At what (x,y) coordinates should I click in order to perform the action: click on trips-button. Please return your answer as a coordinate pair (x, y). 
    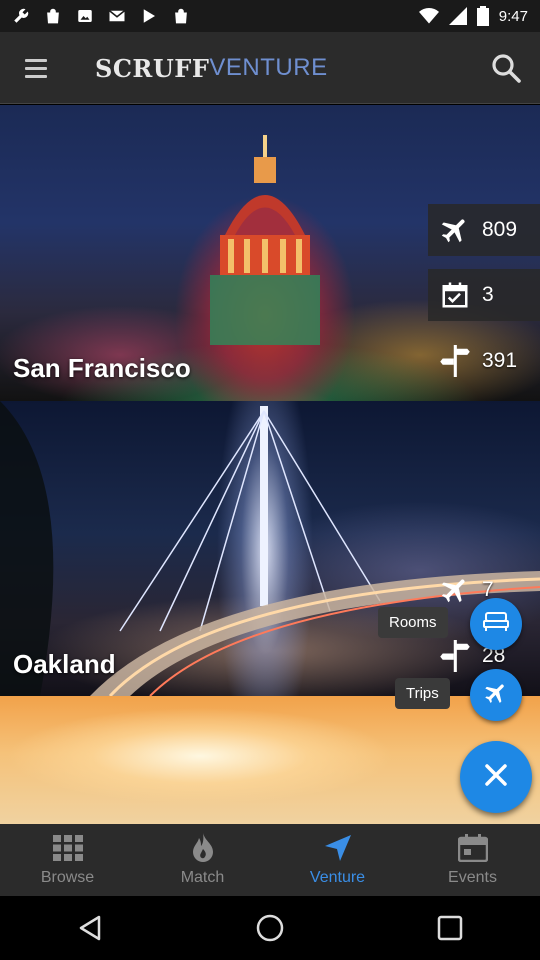
    Looking at the image, I should click on (496, 695).